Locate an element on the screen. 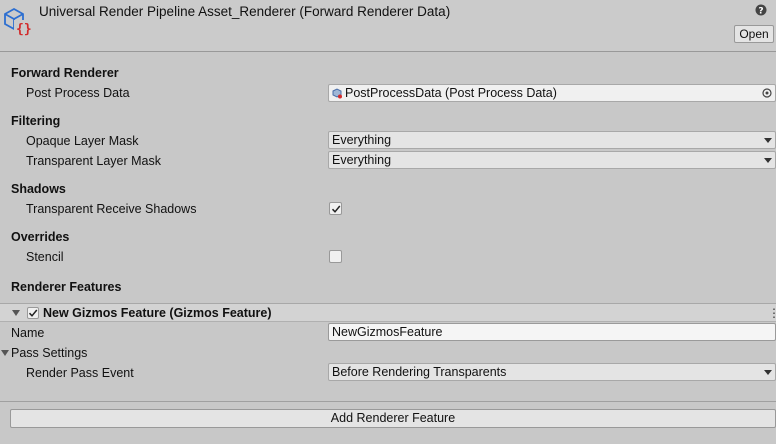 Image resolution: width=776 pixels, height=444 pixels. transparent-layer-mask-value: Everything is located at coordinates (362, 160).